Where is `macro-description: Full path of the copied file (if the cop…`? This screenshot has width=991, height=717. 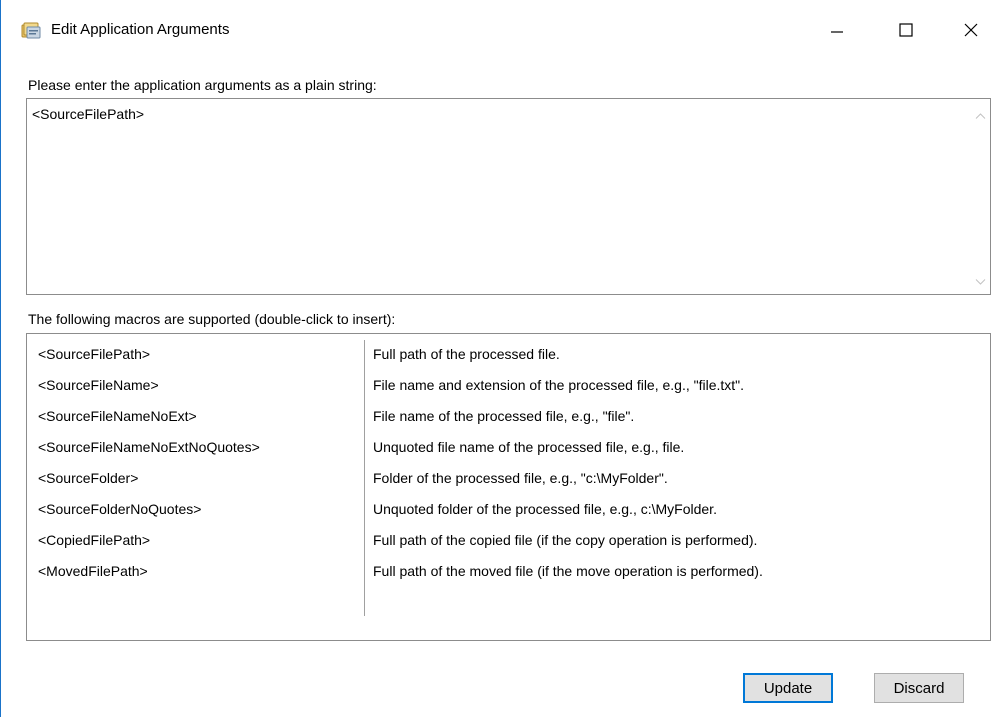
macro-description: Full path of the copied file (if the cop… is located at coordinates (565, 540).